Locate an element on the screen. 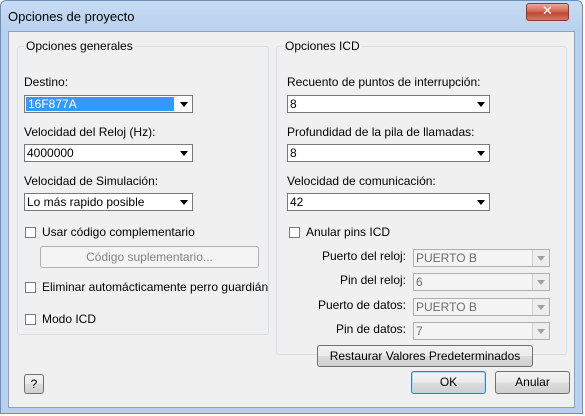 This screenshot has width=585, height=416. puerto-reloj-value: PUERTO B is located at coordinates (446, 258).